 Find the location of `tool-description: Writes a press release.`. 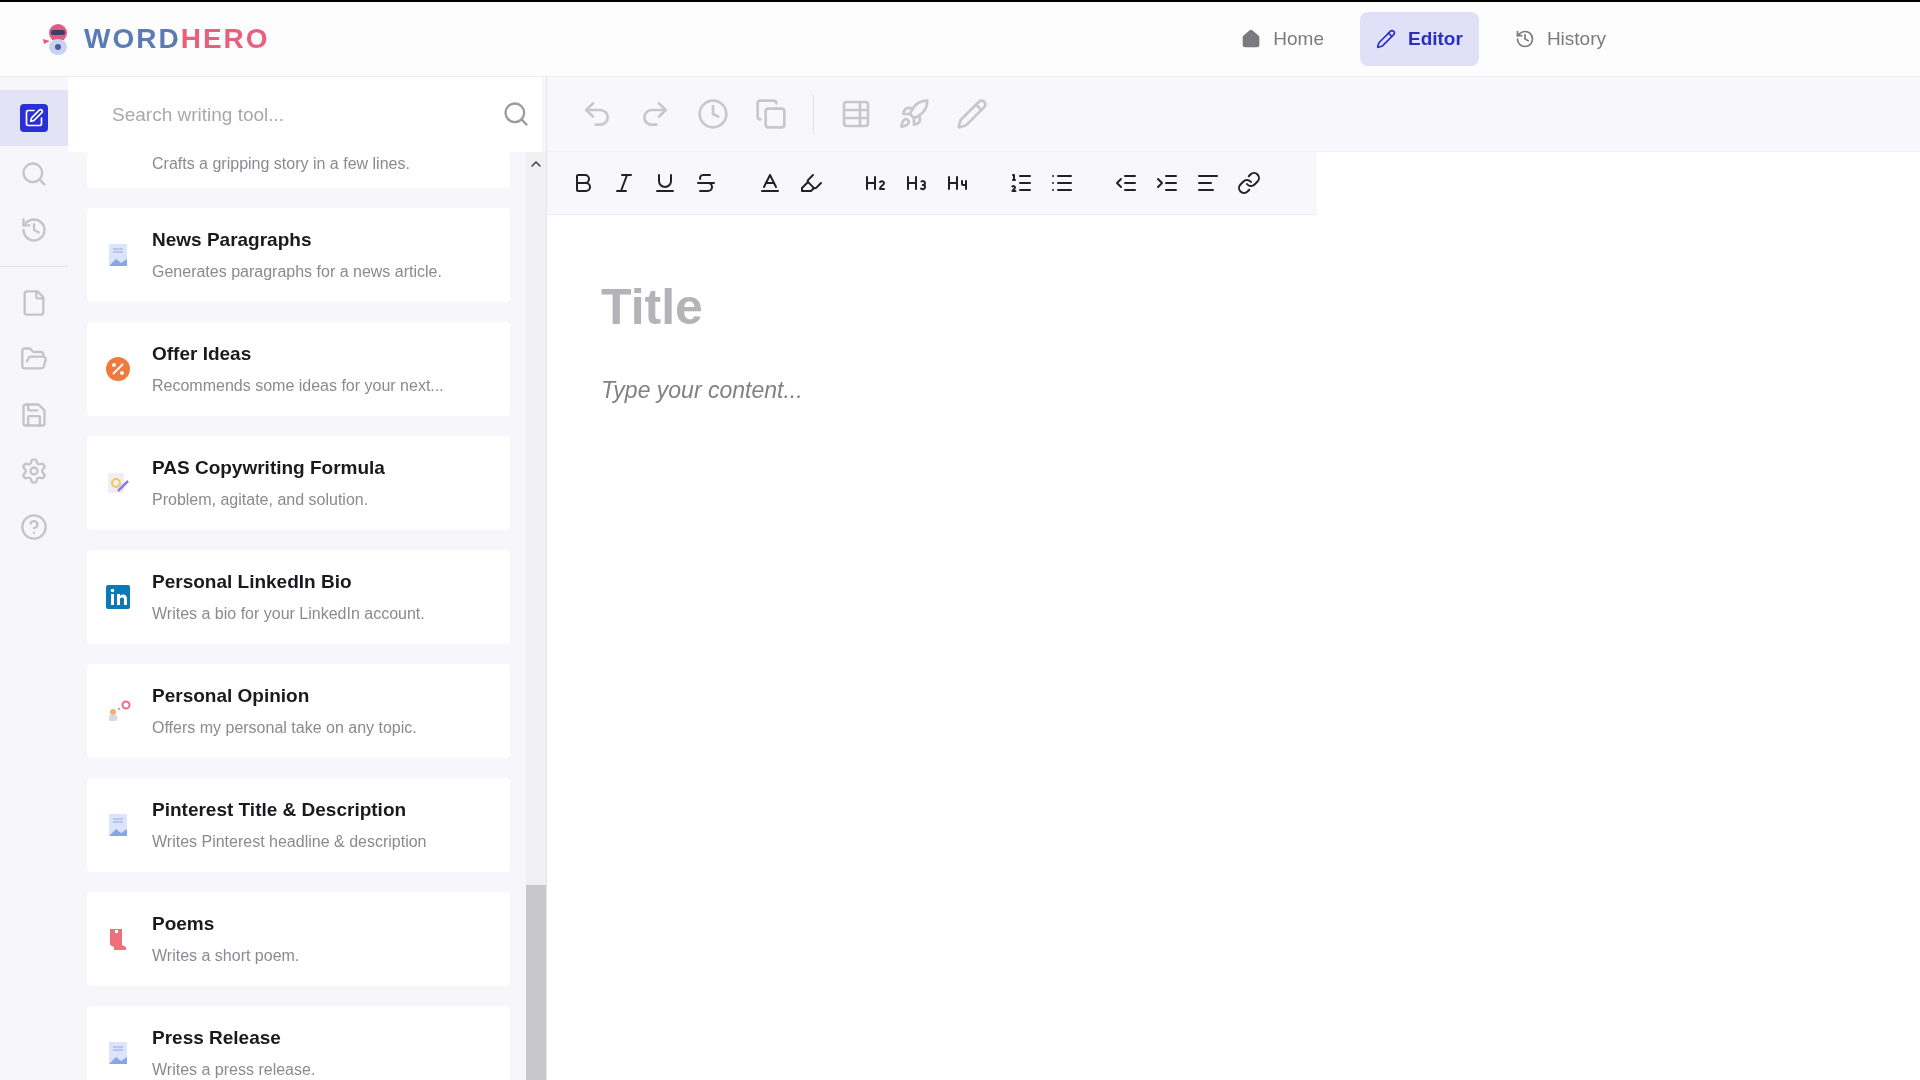

tool-description: Writes a press release. is located at coordinates (234, 1070).